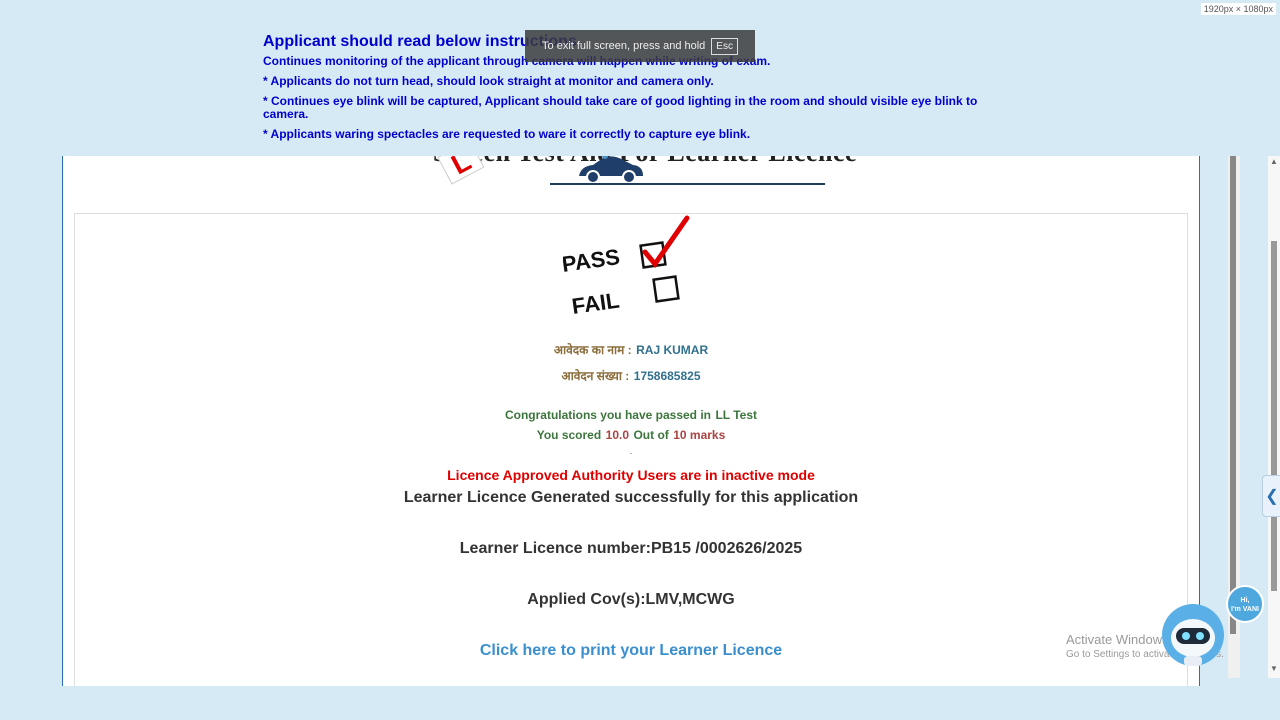  What do you see at coordinates (631, 599) in the screenshot?
I see `applied-cov: Applied Cov(s):LMV,MCWG` at bounding box center [631, 599].